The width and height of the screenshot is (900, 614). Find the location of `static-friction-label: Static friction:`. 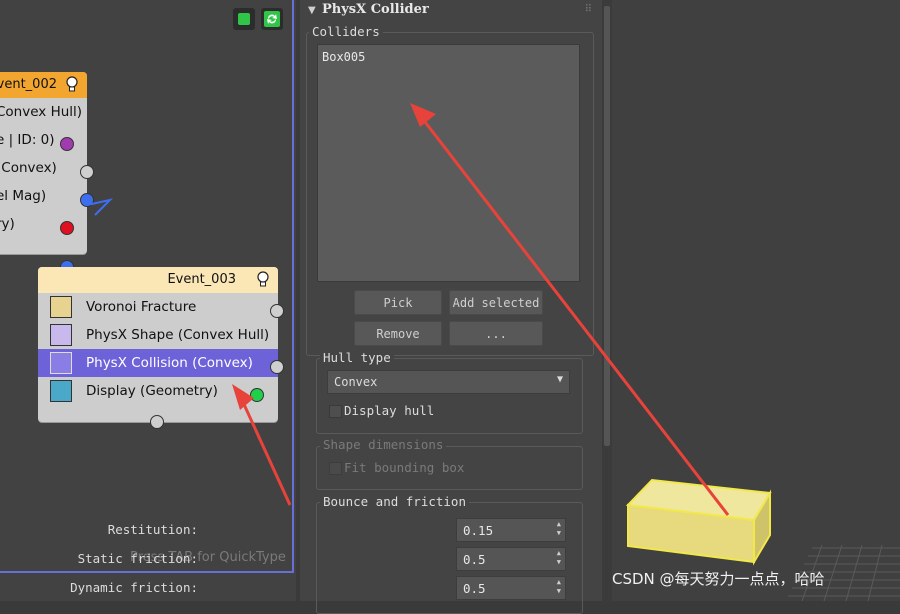

static-friction-label: Static friction: is located at coordinates (137, 558).